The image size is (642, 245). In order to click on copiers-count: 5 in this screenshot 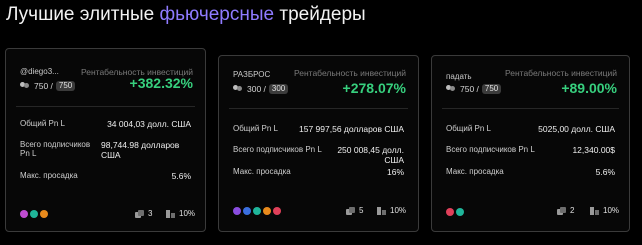, I will do `click(354, 210)`.